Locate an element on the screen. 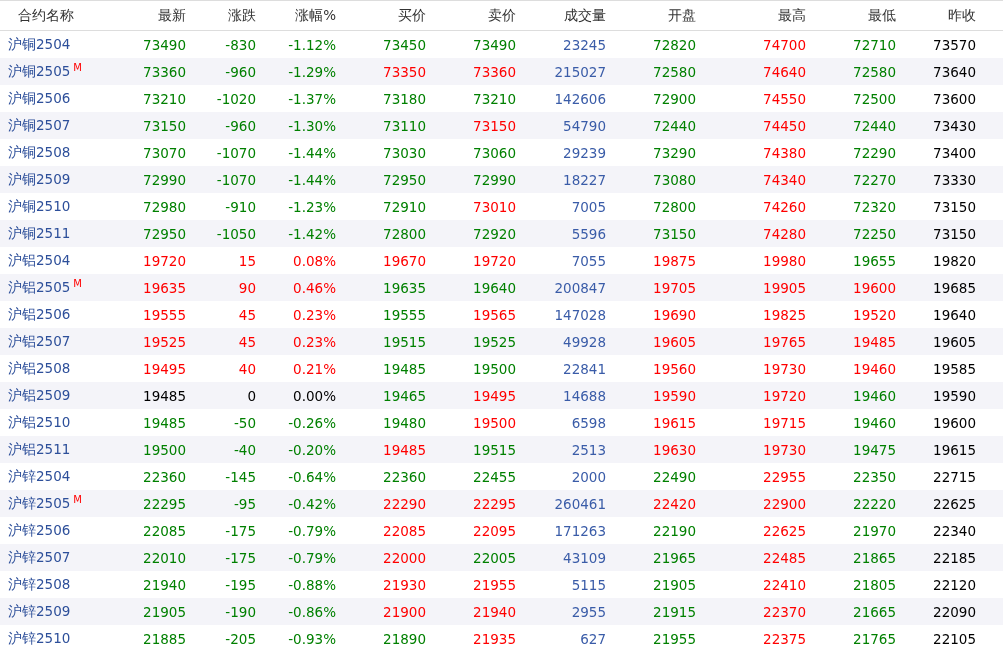 The height and width of the screenshot is (652, 1003). contract-link: 沪铝2509 is located at coordinates (39, 395).